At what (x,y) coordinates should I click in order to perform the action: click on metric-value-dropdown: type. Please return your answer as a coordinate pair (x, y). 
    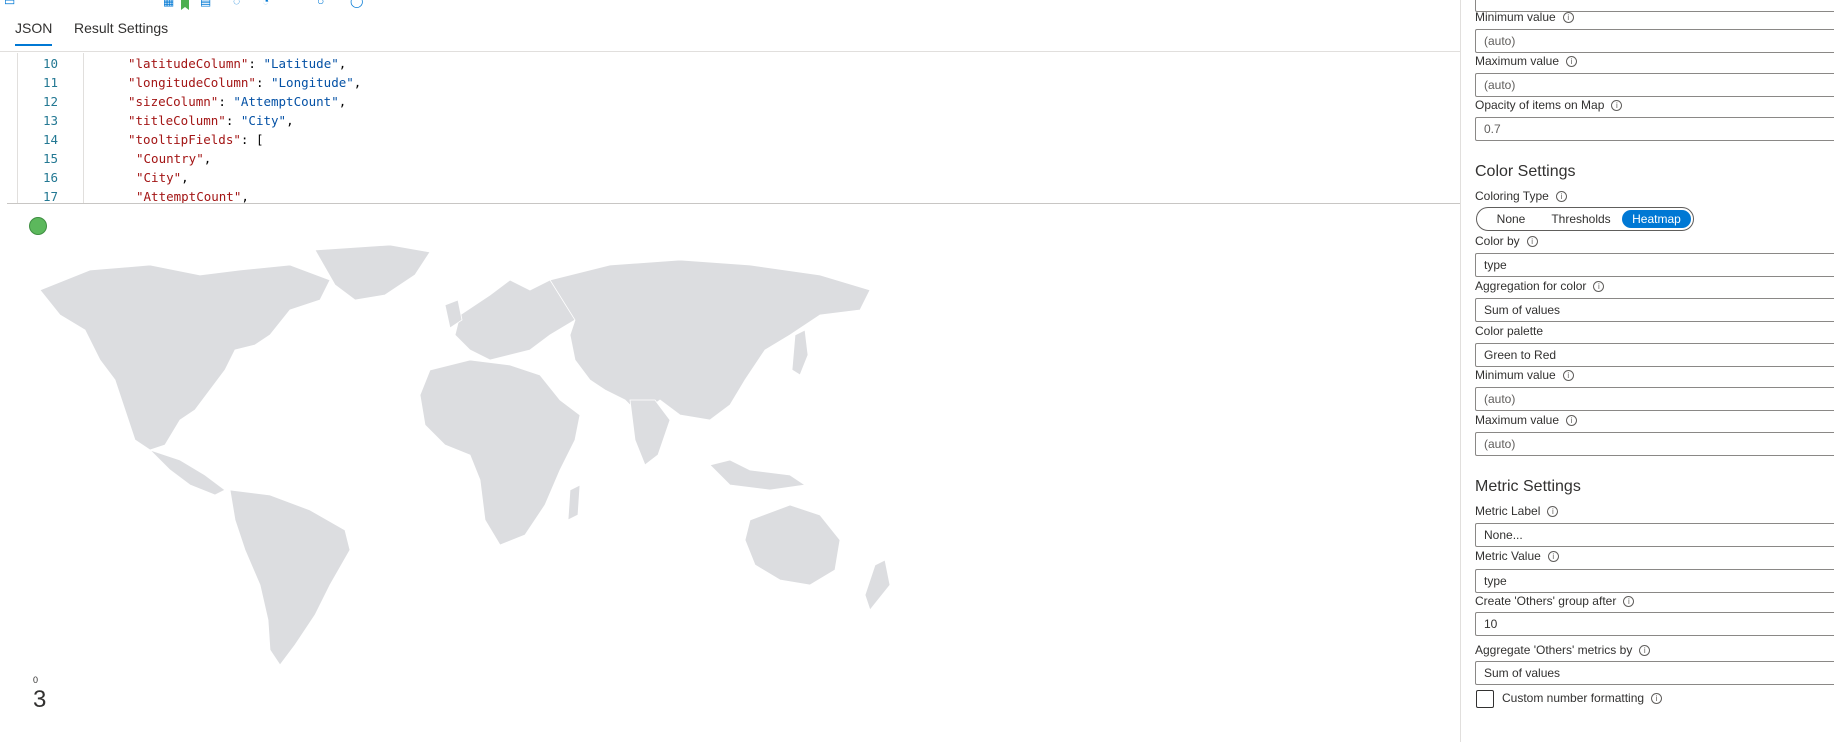
    Looking at the image, I should click on (1654, 581).